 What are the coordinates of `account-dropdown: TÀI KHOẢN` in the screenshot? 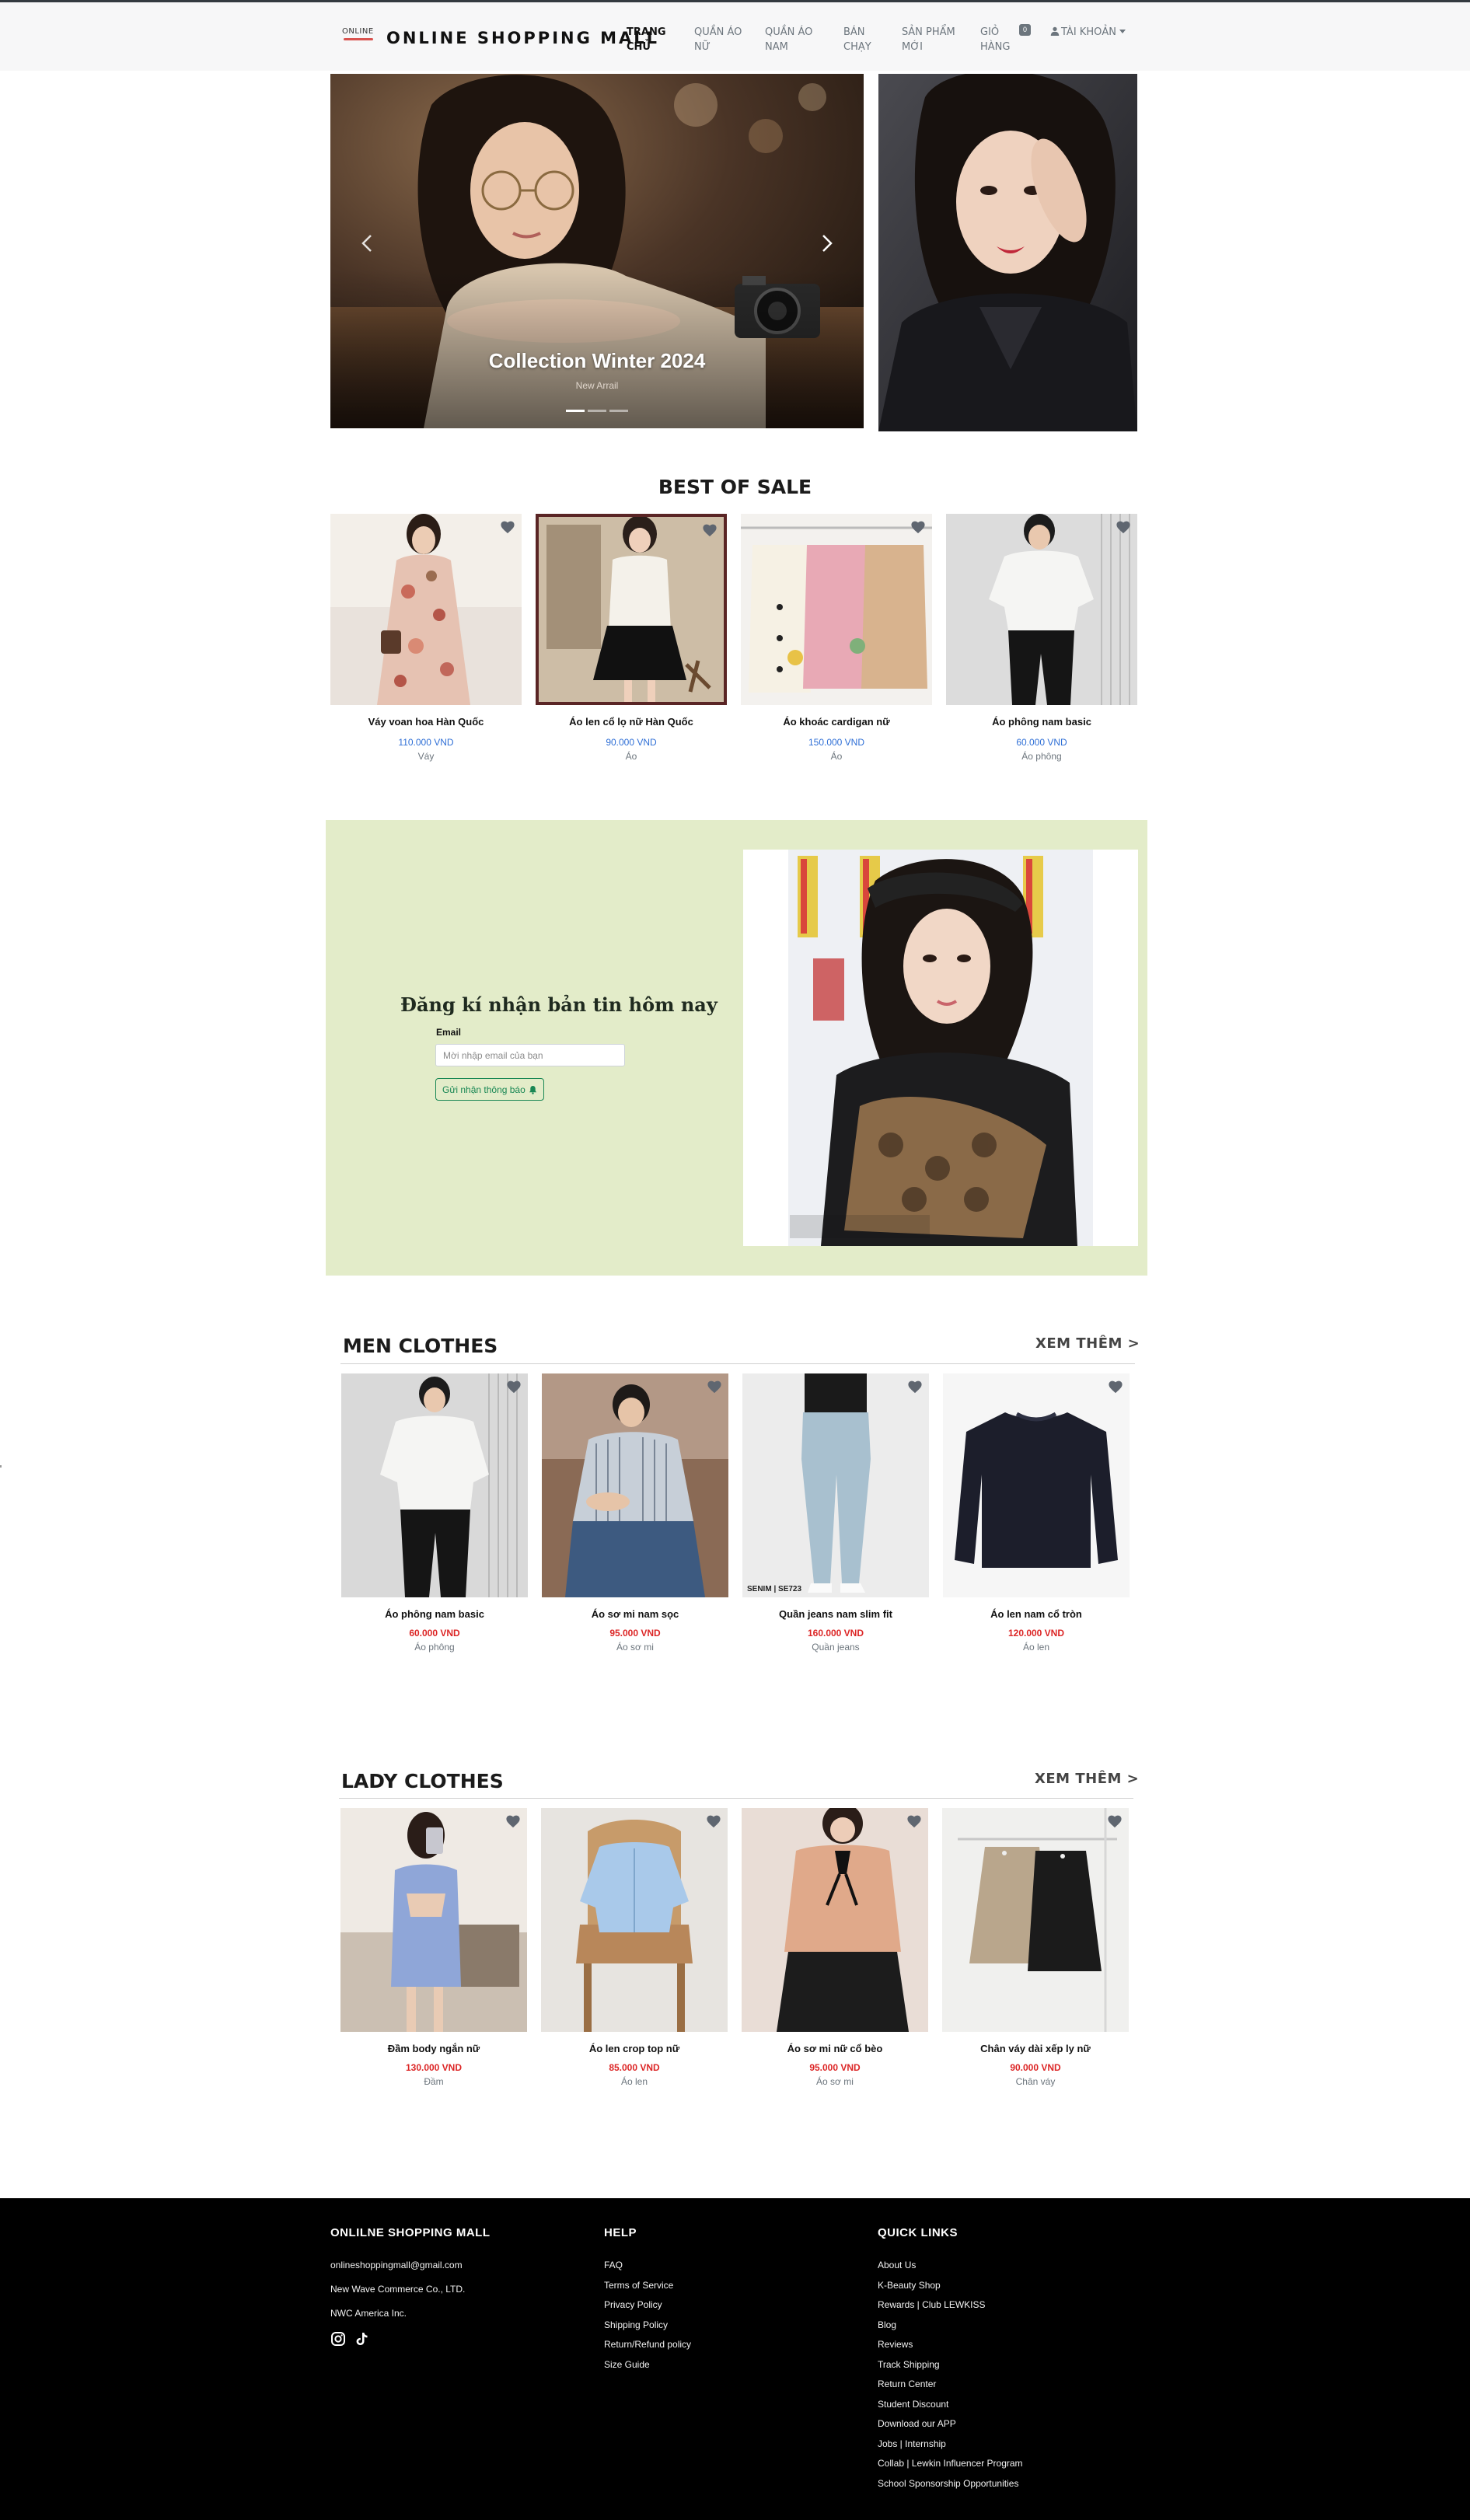 It's located at (1088, 32).